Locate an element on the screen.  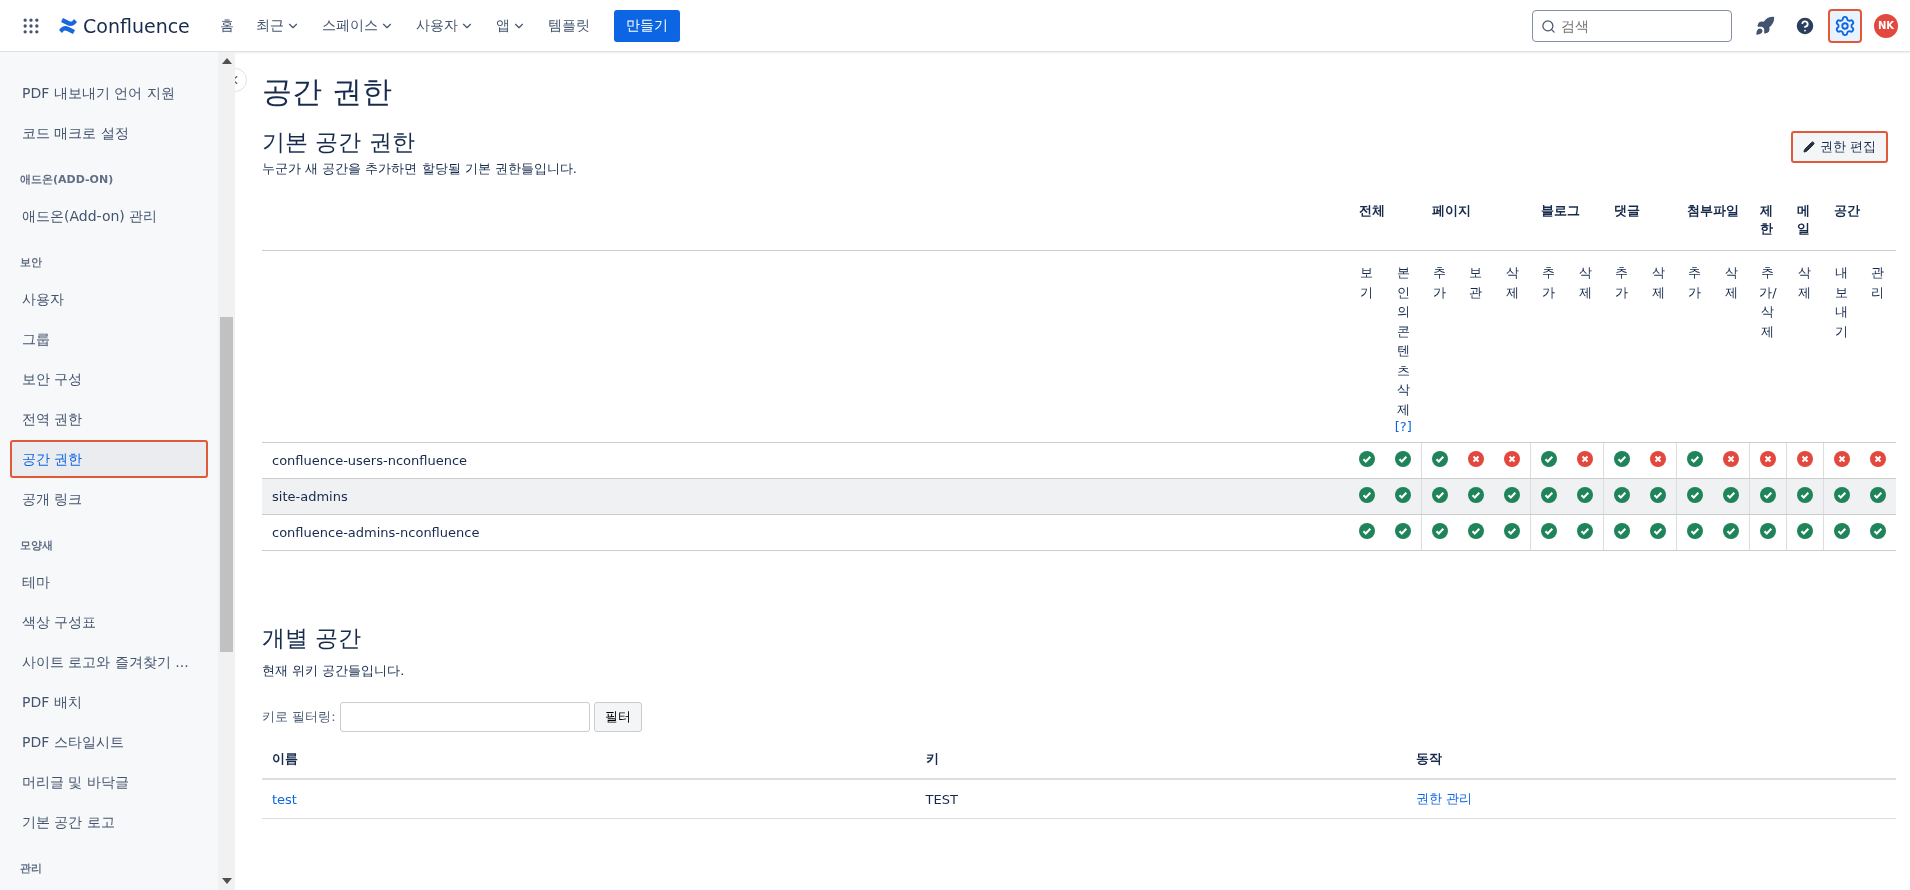
sidebar-item: 코드 매크로 설정 is located at coordinates (109, 133).